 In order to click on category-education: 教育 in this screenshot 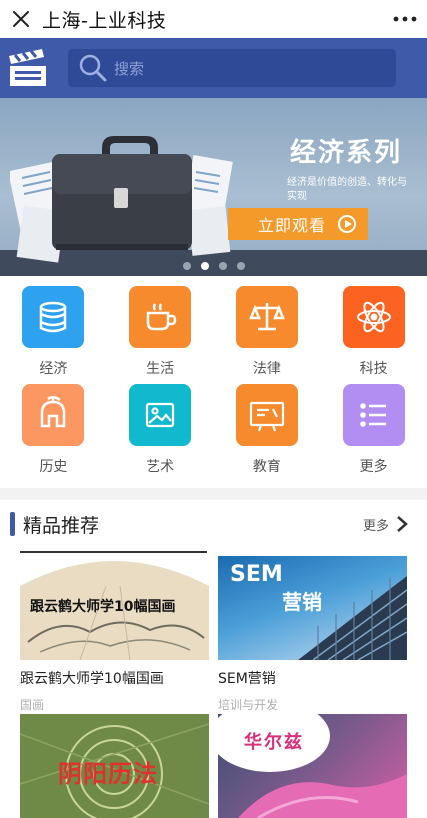, I will do `click(267, 433)`.